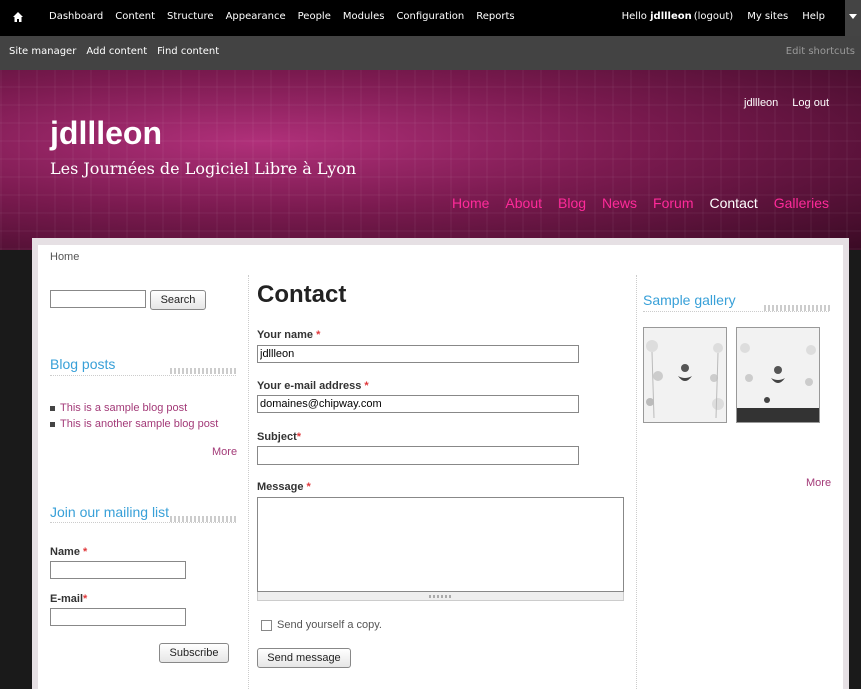 The width and height of the screenshot is (861, 689). I want to click on gallery-more-link: More, so click(818, 483).